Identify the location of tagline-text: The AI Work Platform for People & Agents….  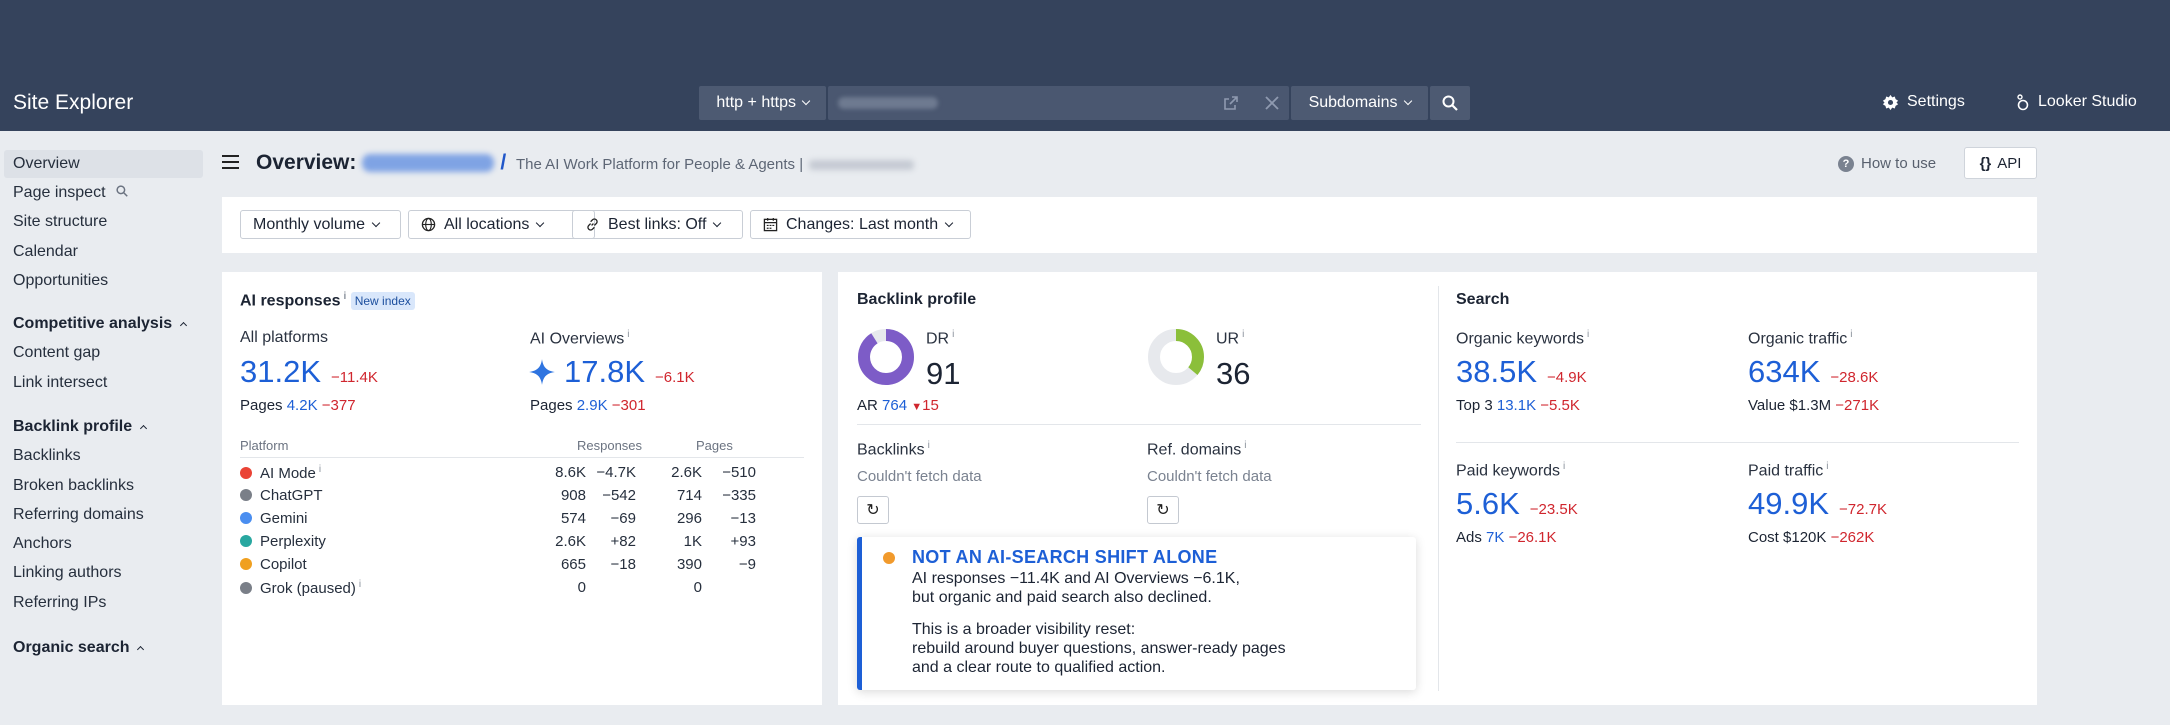
(660, 164).